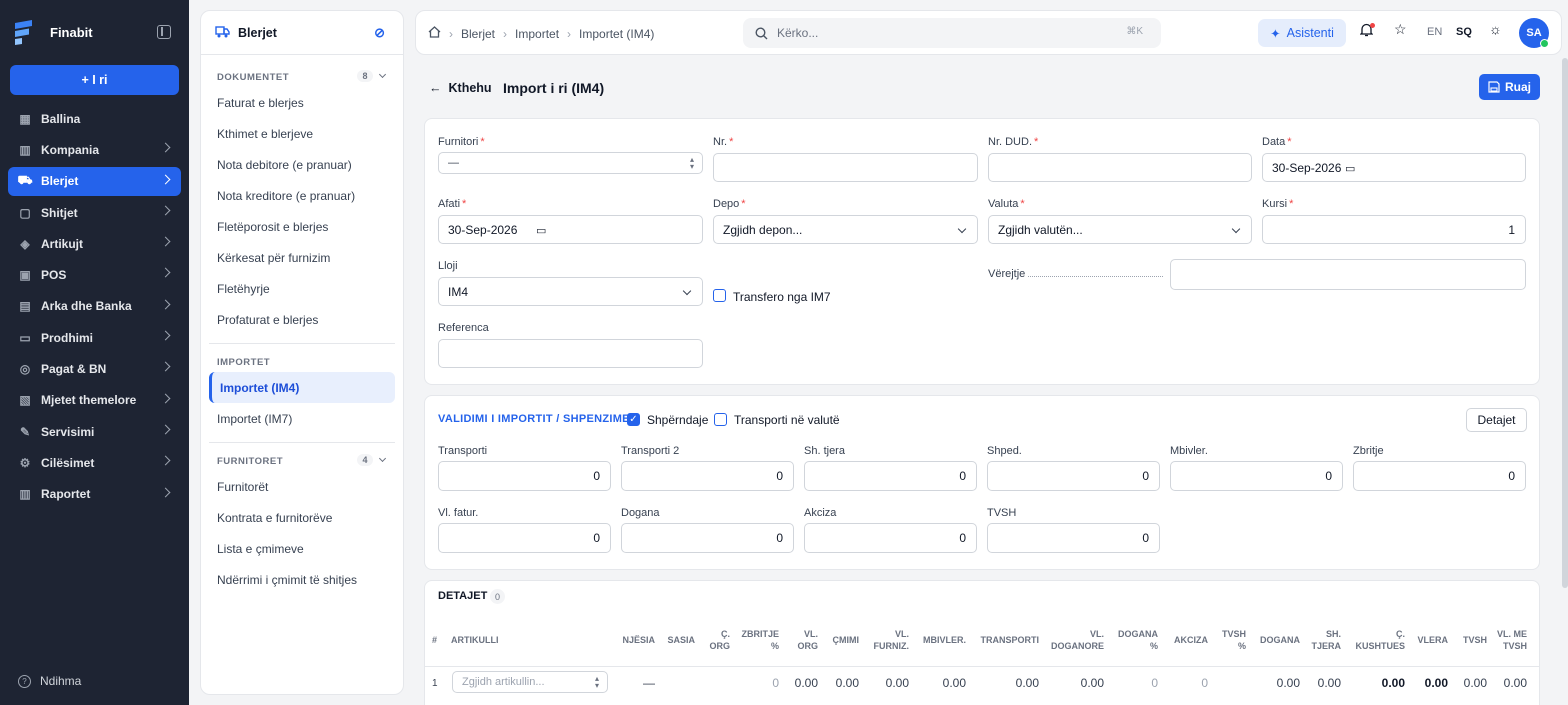 Image resolution: width=1568 pixels, height=705 pixels. I want to click on updown-icon: ▴ ▾, so click(691, 163).